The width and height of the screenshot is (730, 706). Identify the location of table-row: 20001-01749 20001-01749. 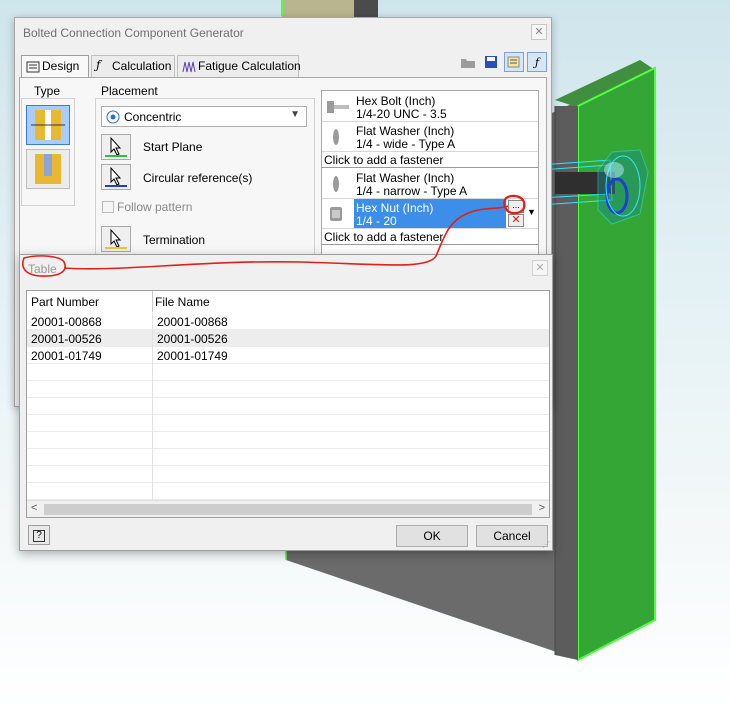
(288, 355).